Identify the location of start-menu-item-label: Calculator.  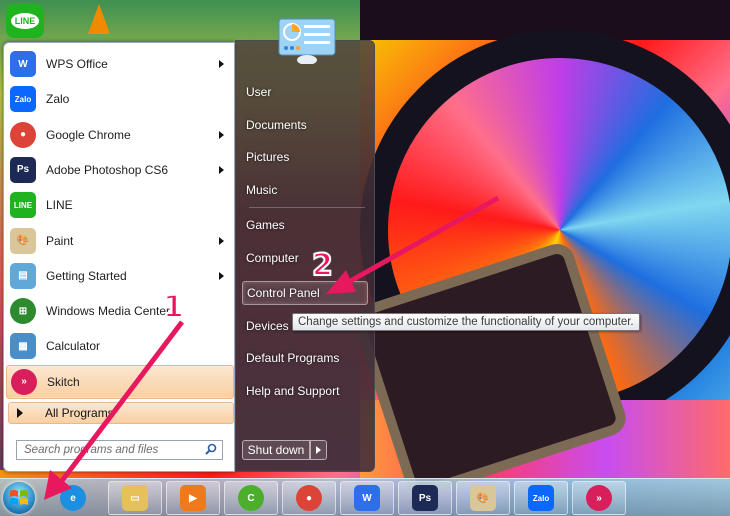
(73, 346).